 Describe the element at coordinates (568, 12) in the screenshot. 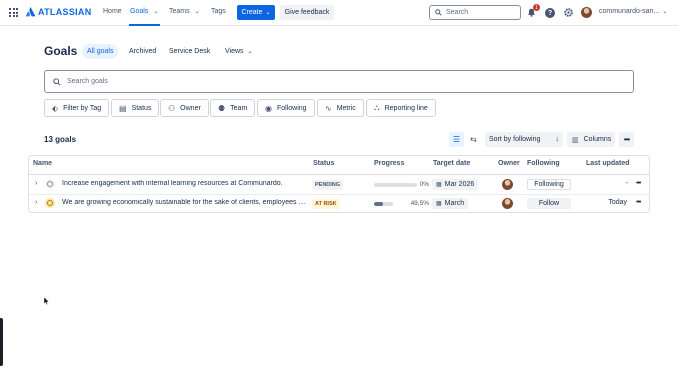

I see `gear-icon` at that location.